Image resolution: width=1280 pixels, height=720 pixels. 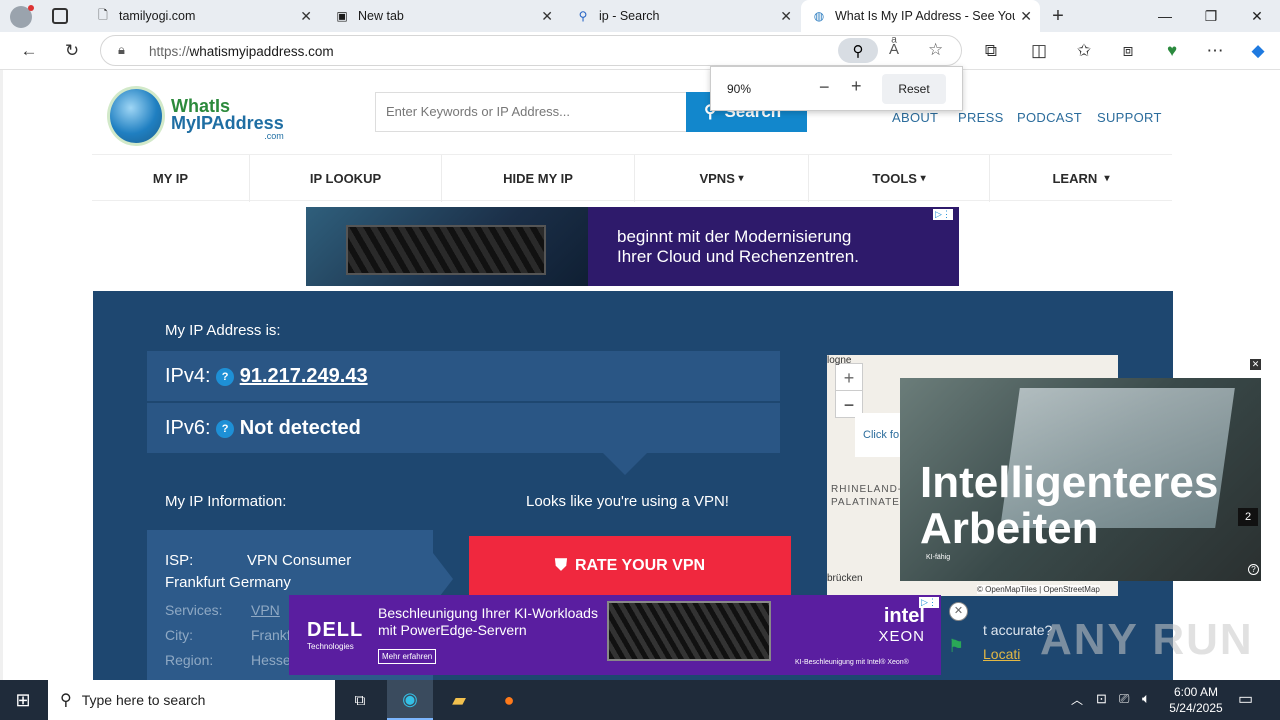 What do you see at coordinates (1081, 178) in the screenshot?
I see `nav-learn: LEARN ▾` at bounding box center [1081, 178].